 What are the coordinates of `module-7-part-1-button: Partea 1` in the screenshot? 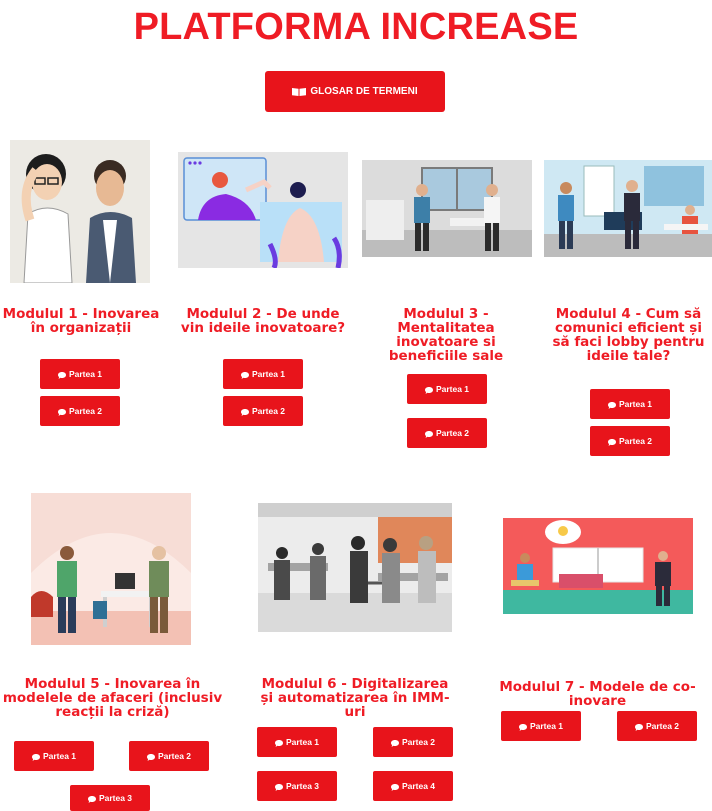 It's located at (541, 726).